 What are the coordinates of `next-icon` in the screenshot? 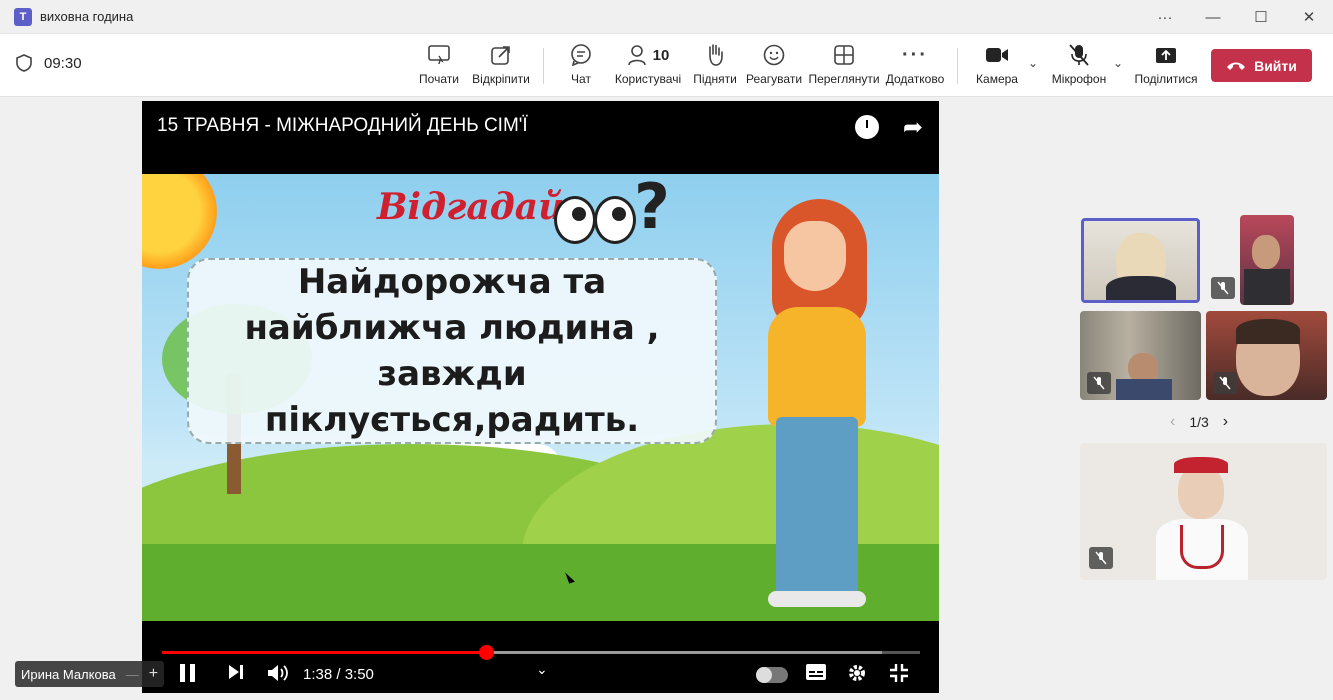 It's located at (236, 675).